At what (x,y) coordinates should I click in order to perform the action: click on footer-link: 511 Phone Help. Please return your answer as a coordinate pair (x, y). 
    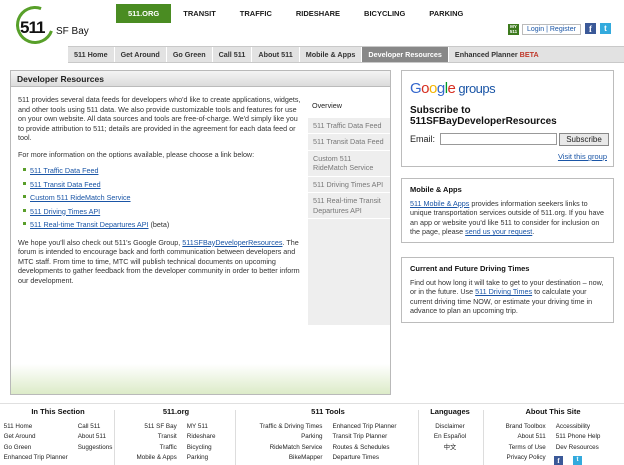
    Looking at the image, I should click on (578, 437).